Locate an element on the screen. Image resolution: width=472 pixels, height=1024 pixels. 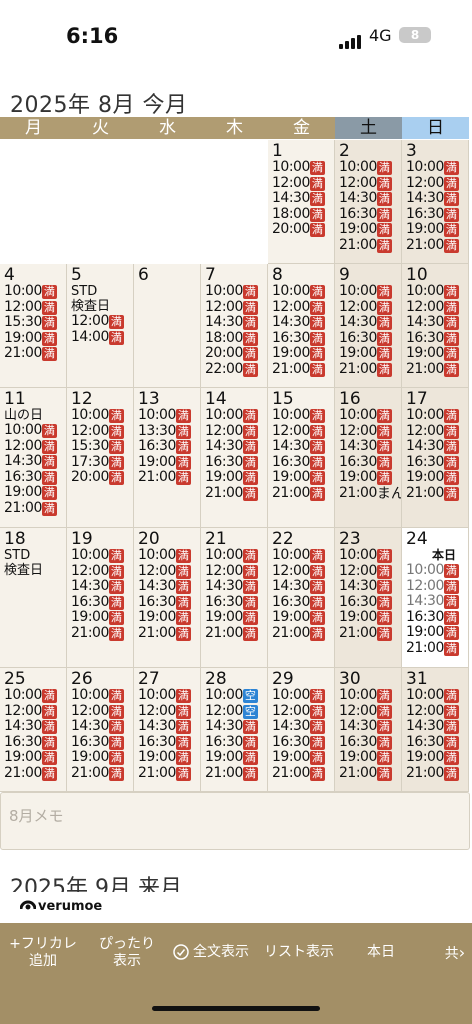
day-cell: 23 10:00 満 12:00 満 14:30 満 16:30 満 19:00 満 21:00 満 is located at coordinates (368, 598).